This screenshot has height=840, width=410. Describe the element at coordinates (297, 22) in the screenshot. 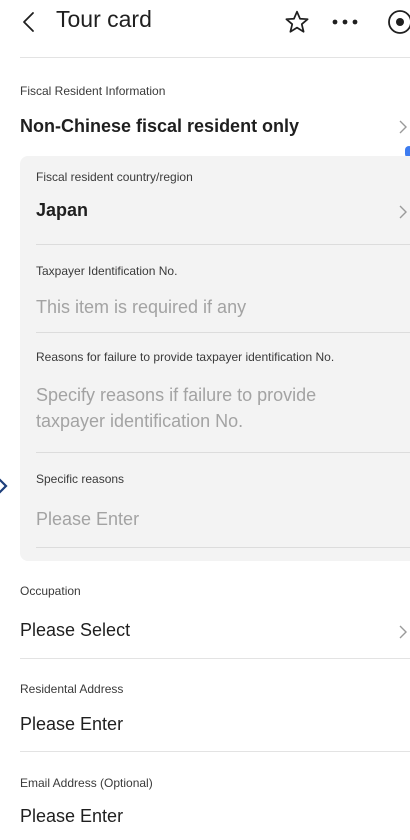

I see `star-outline-icon` at that location.